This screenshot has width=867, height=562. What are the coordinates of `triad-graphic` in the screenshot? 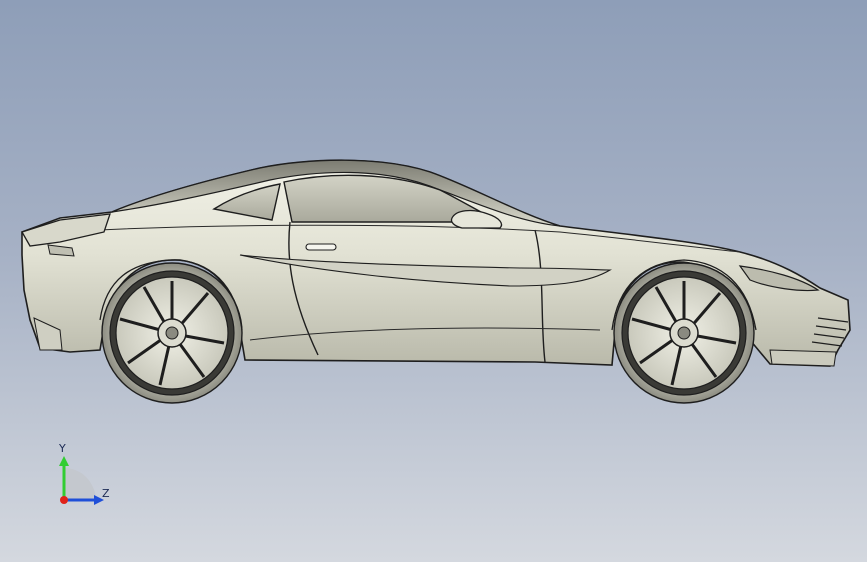 It's located at (81, 480).